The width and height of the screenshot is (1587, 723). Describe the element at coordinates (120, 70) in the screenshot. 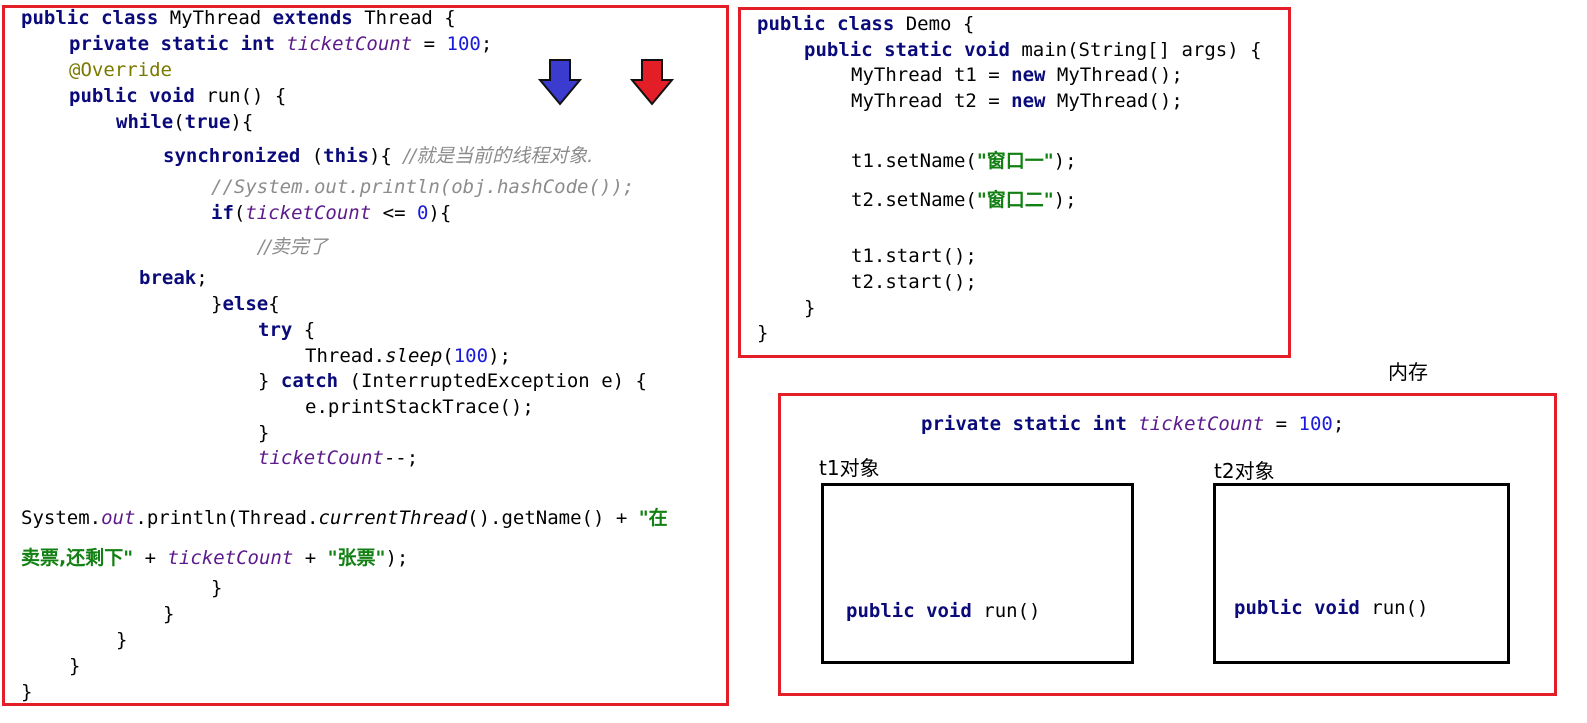

I see `code-line: @Override` at that location.